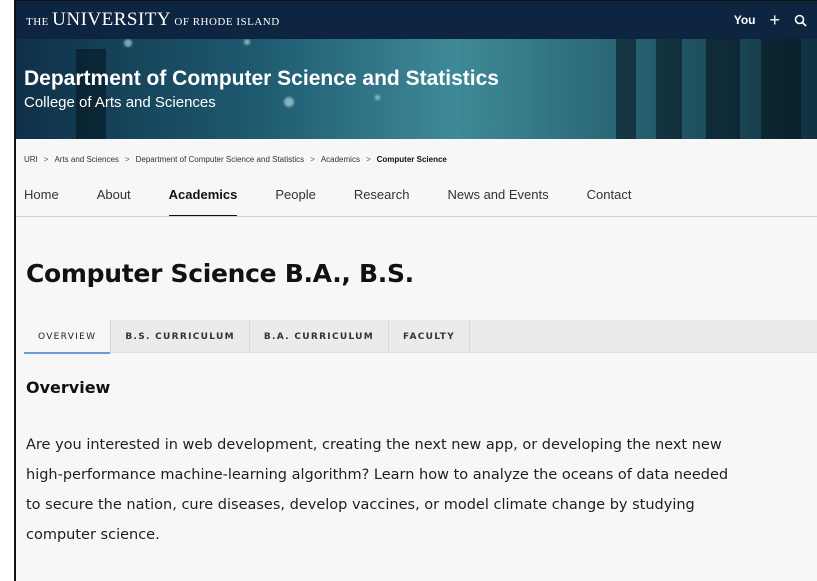 This screenshot has width=817, height=581. I want to click on top-actions: You +, so click(770, 20).